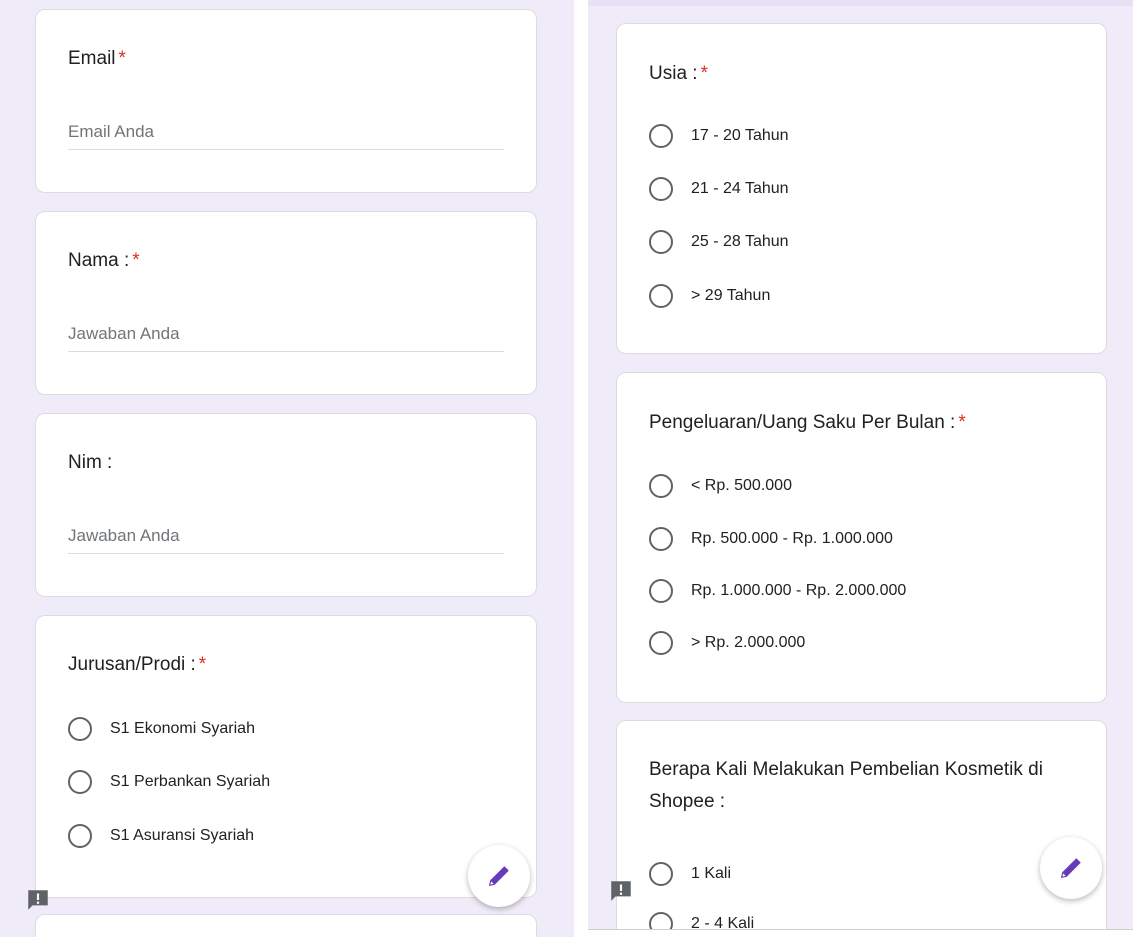 The image size is (1133, 937). Describe the element at coordinates (190, 781) in the screenshot. I see `option-label: S1 Perbankan Syariah` at that location.